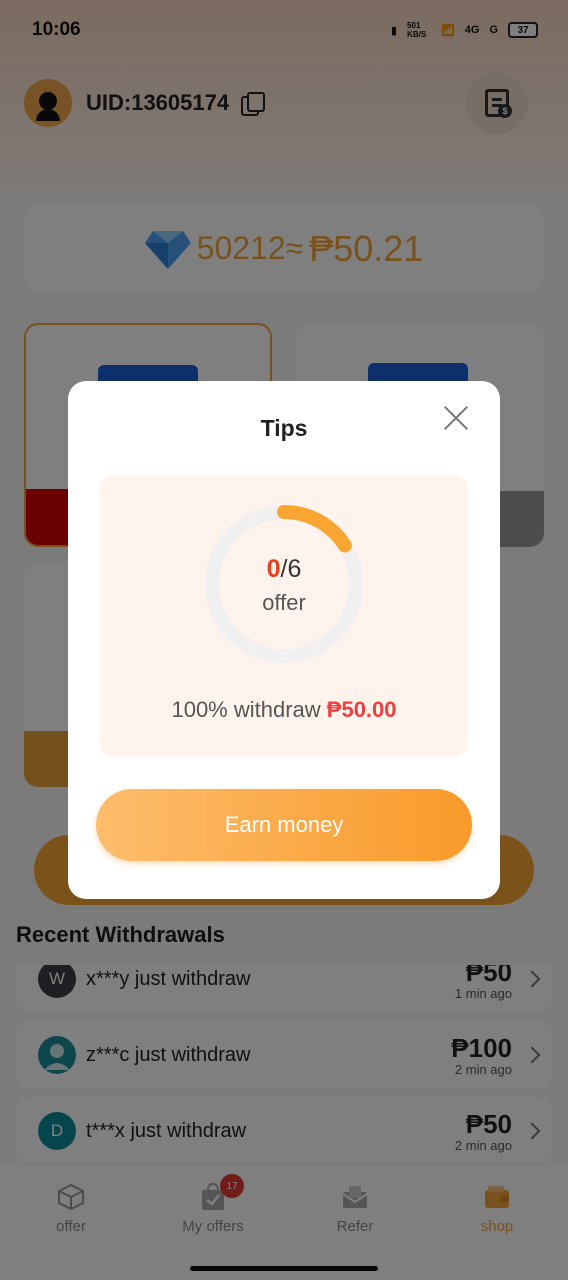 This screenshot has height=1280, width=568. What do you see at coordinates (284, 825) in the screenshot?
I see `earn-money-button: Earn money` at bounding box center [284, 825].